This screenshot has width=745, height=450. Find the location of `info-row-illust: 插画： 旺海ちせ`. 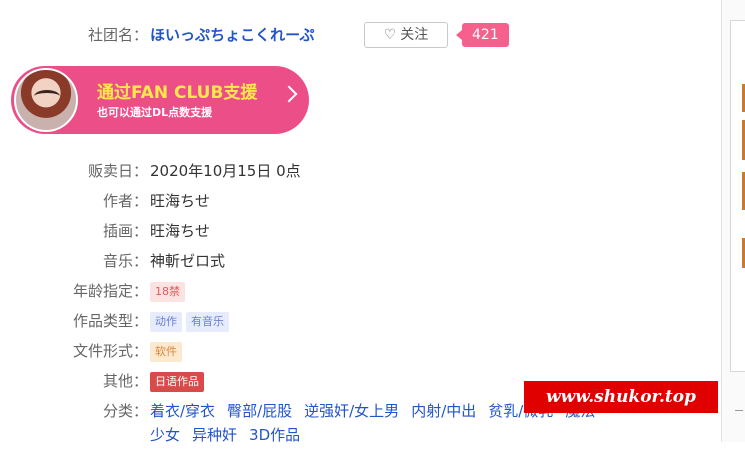

info-row-illust: 插画： 旺海ちせ is located at coordinates (360, 231).